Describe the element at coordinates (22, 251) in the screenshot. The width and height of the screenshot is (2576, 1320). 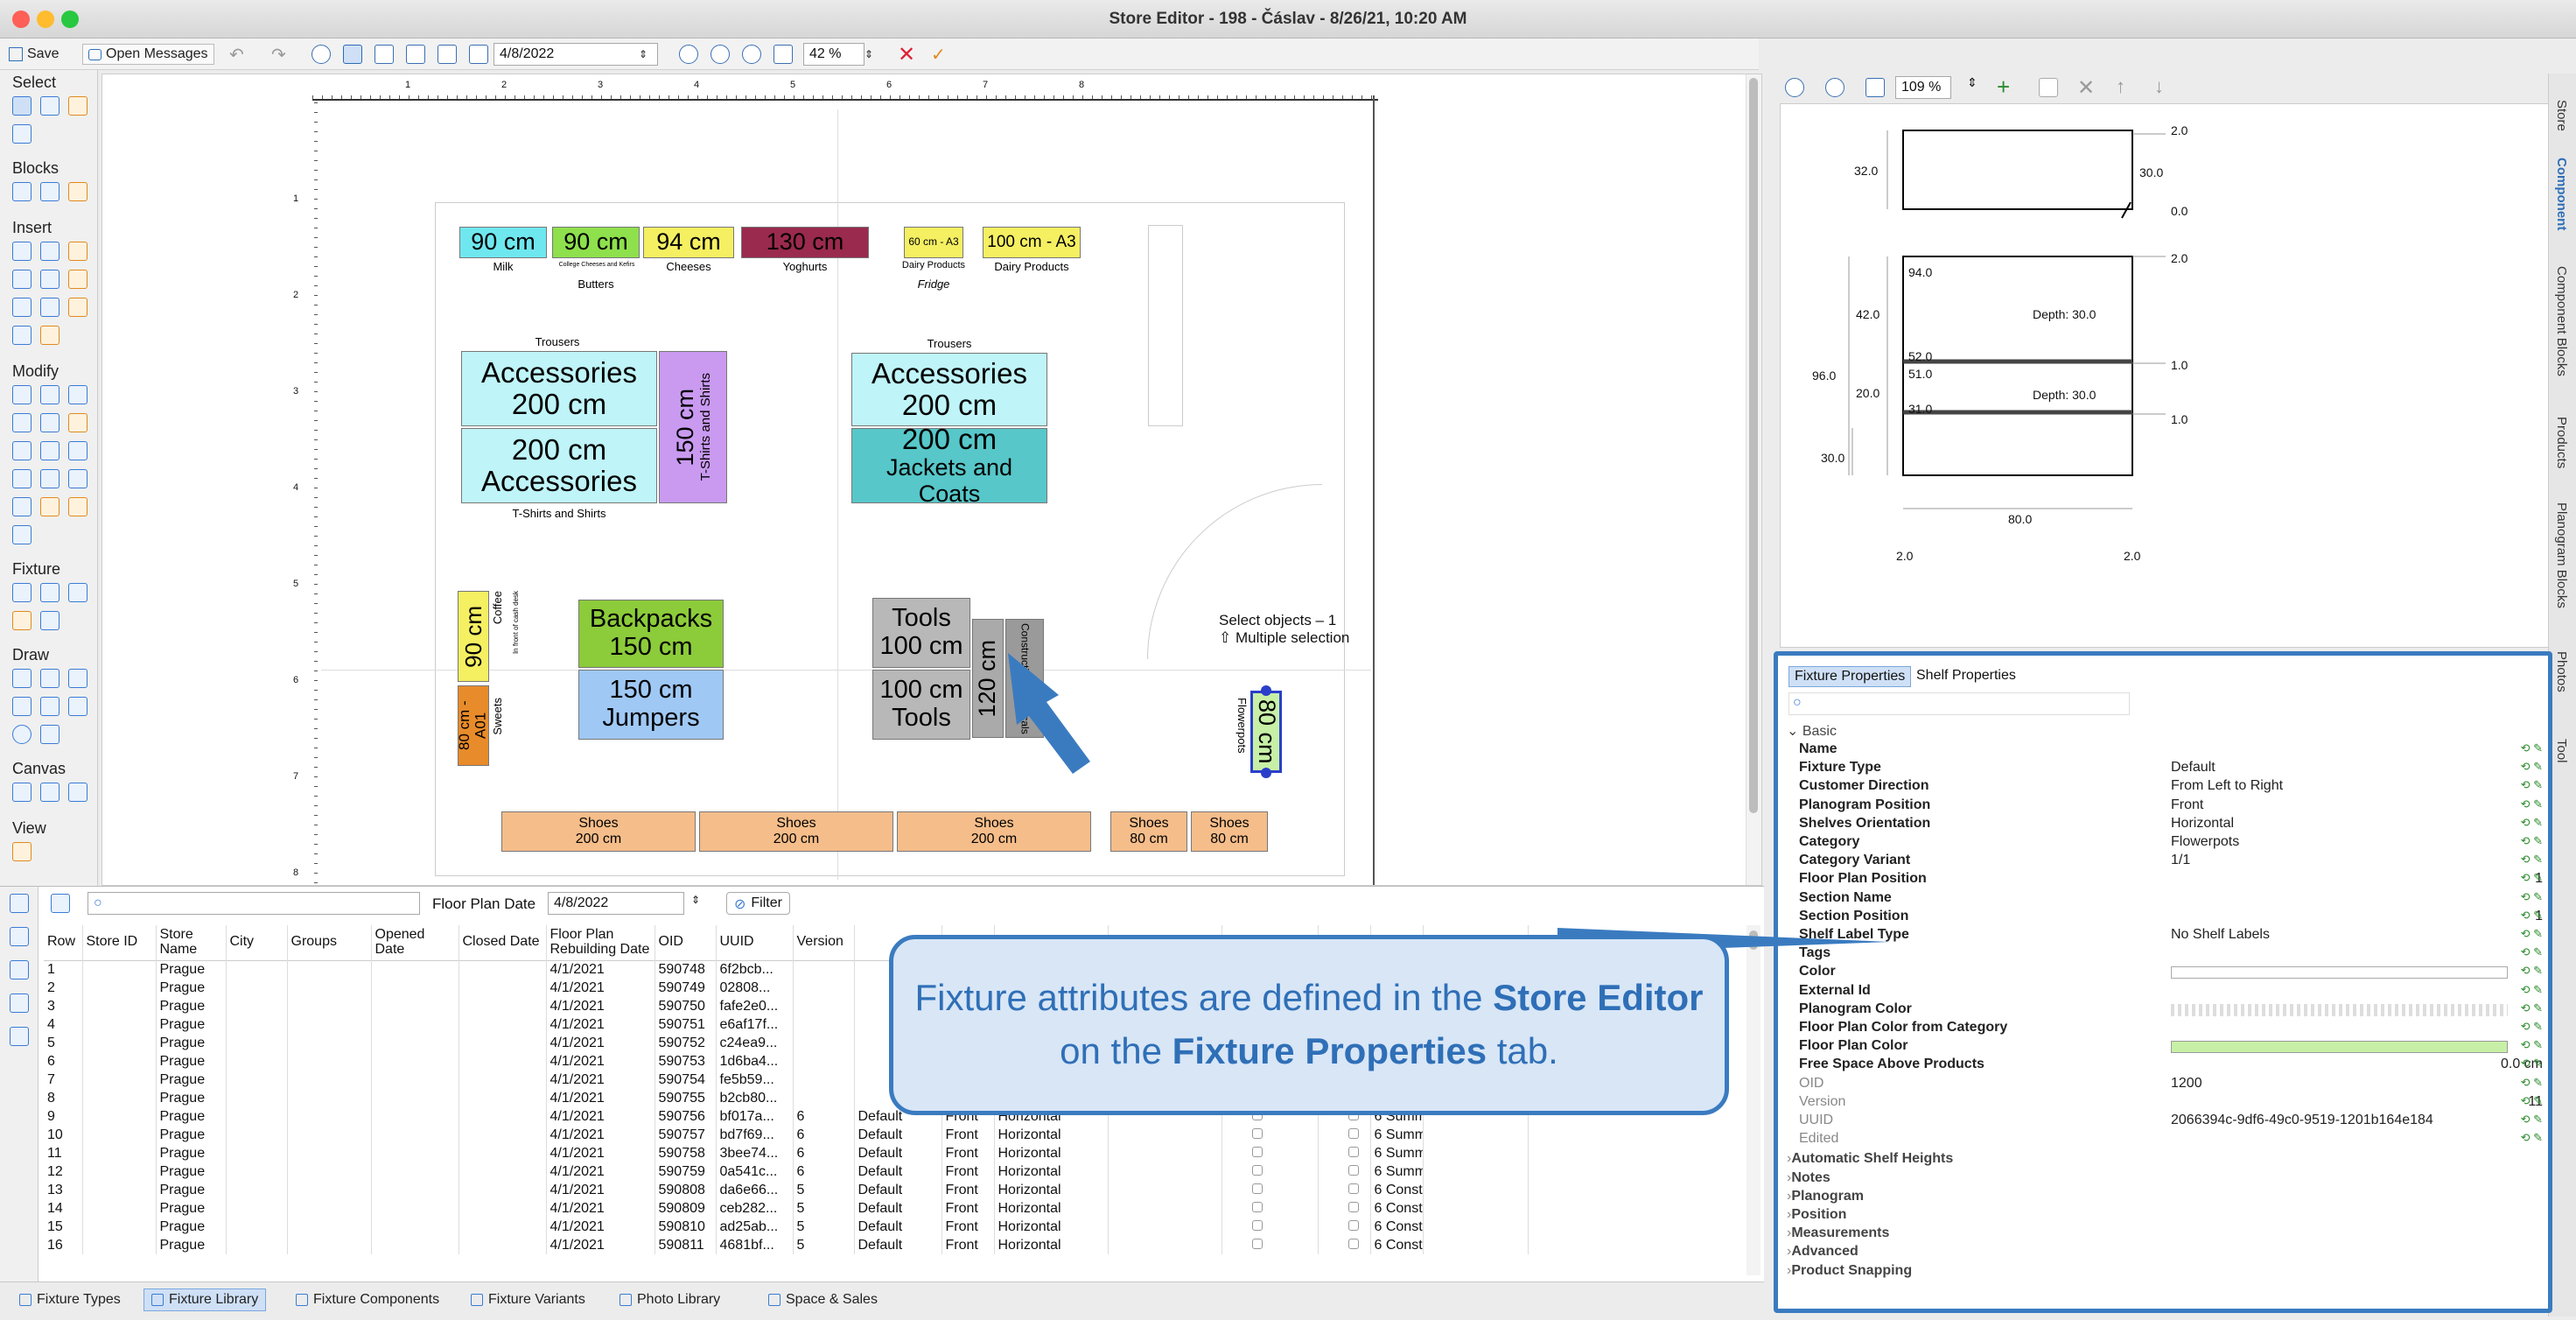
I see `insert-table-icon` at that location.